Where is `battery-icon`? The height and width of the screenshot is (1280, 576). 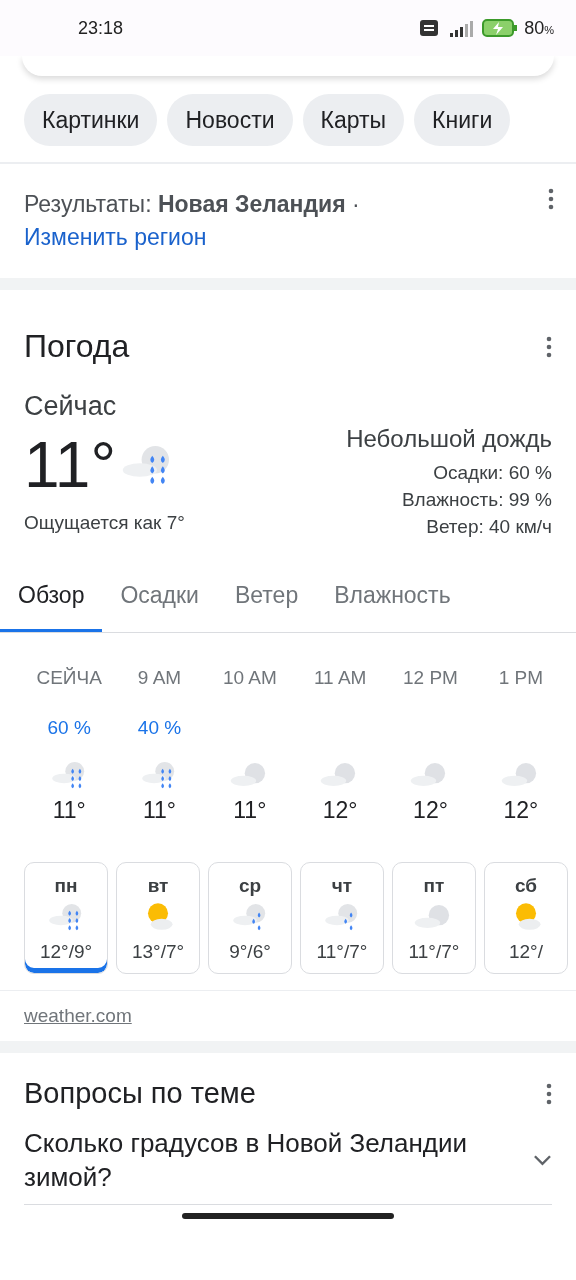
battery-icon is located at coordinates (500, 28).